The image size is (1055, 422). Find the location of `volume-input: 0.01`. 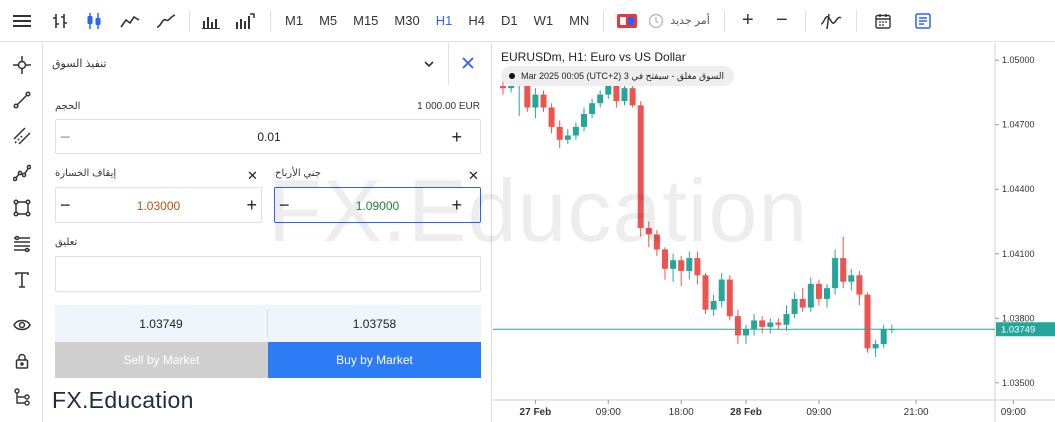

volume-input: 0.01 is located at coordinates (269, 137).